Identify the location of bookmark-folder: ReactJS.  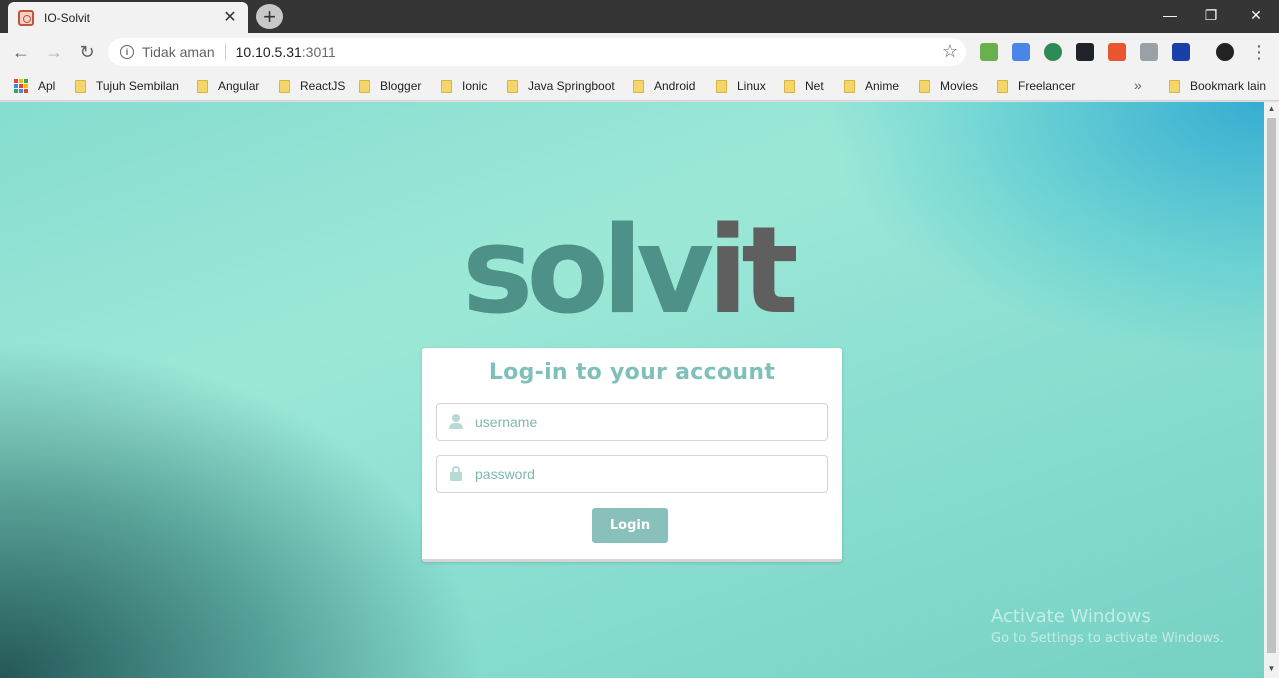
(312, 86).